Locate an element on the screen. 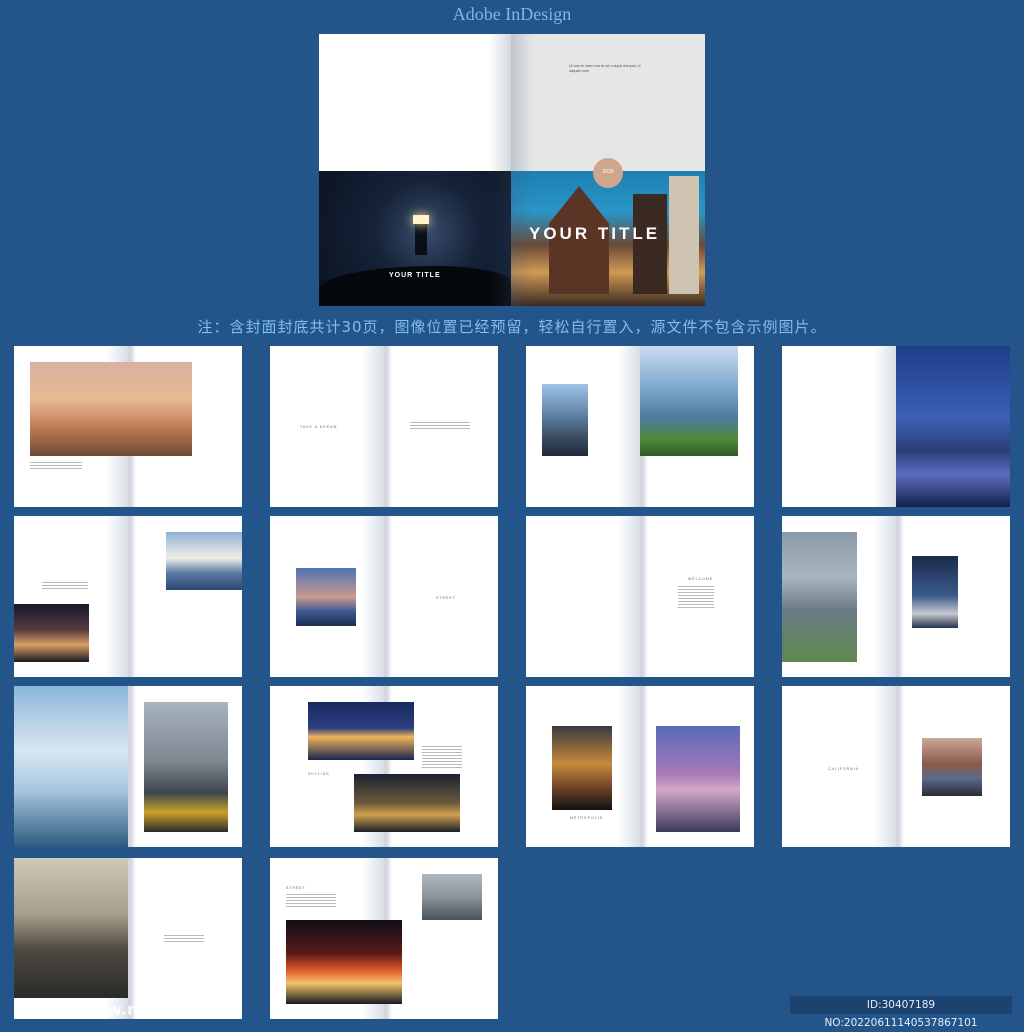 The image size is (1024, 1032). section-label: CALIFORNIA is located at coordinates (844, 769).